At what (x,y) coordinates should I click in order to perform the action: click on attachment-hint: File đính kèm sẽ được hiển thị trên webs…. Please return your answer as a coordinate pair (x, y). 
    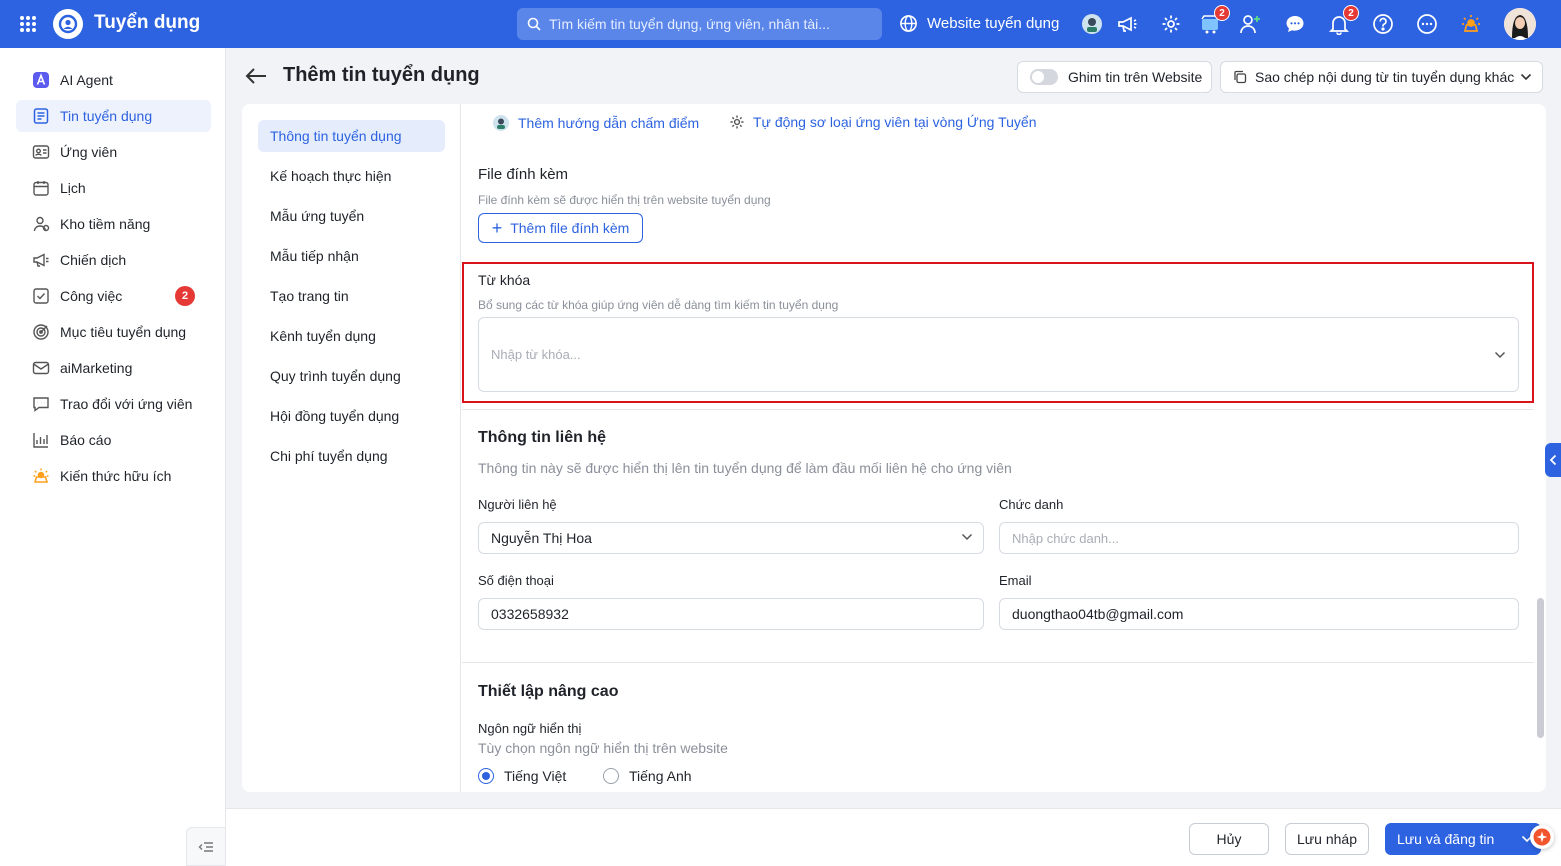
    Looking at the image, I should click on (624, 200).